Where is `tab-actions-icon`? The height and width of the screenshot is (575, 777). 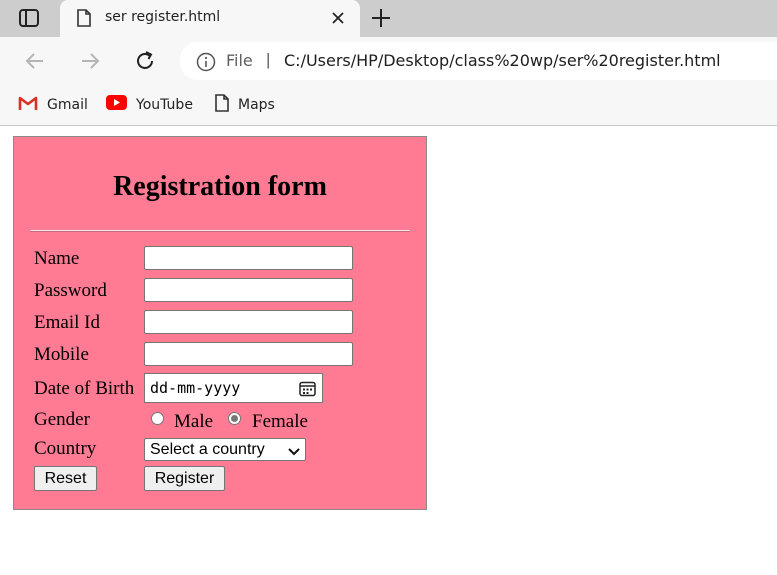
tab-actions-icon is located at coordinates (29, 18).